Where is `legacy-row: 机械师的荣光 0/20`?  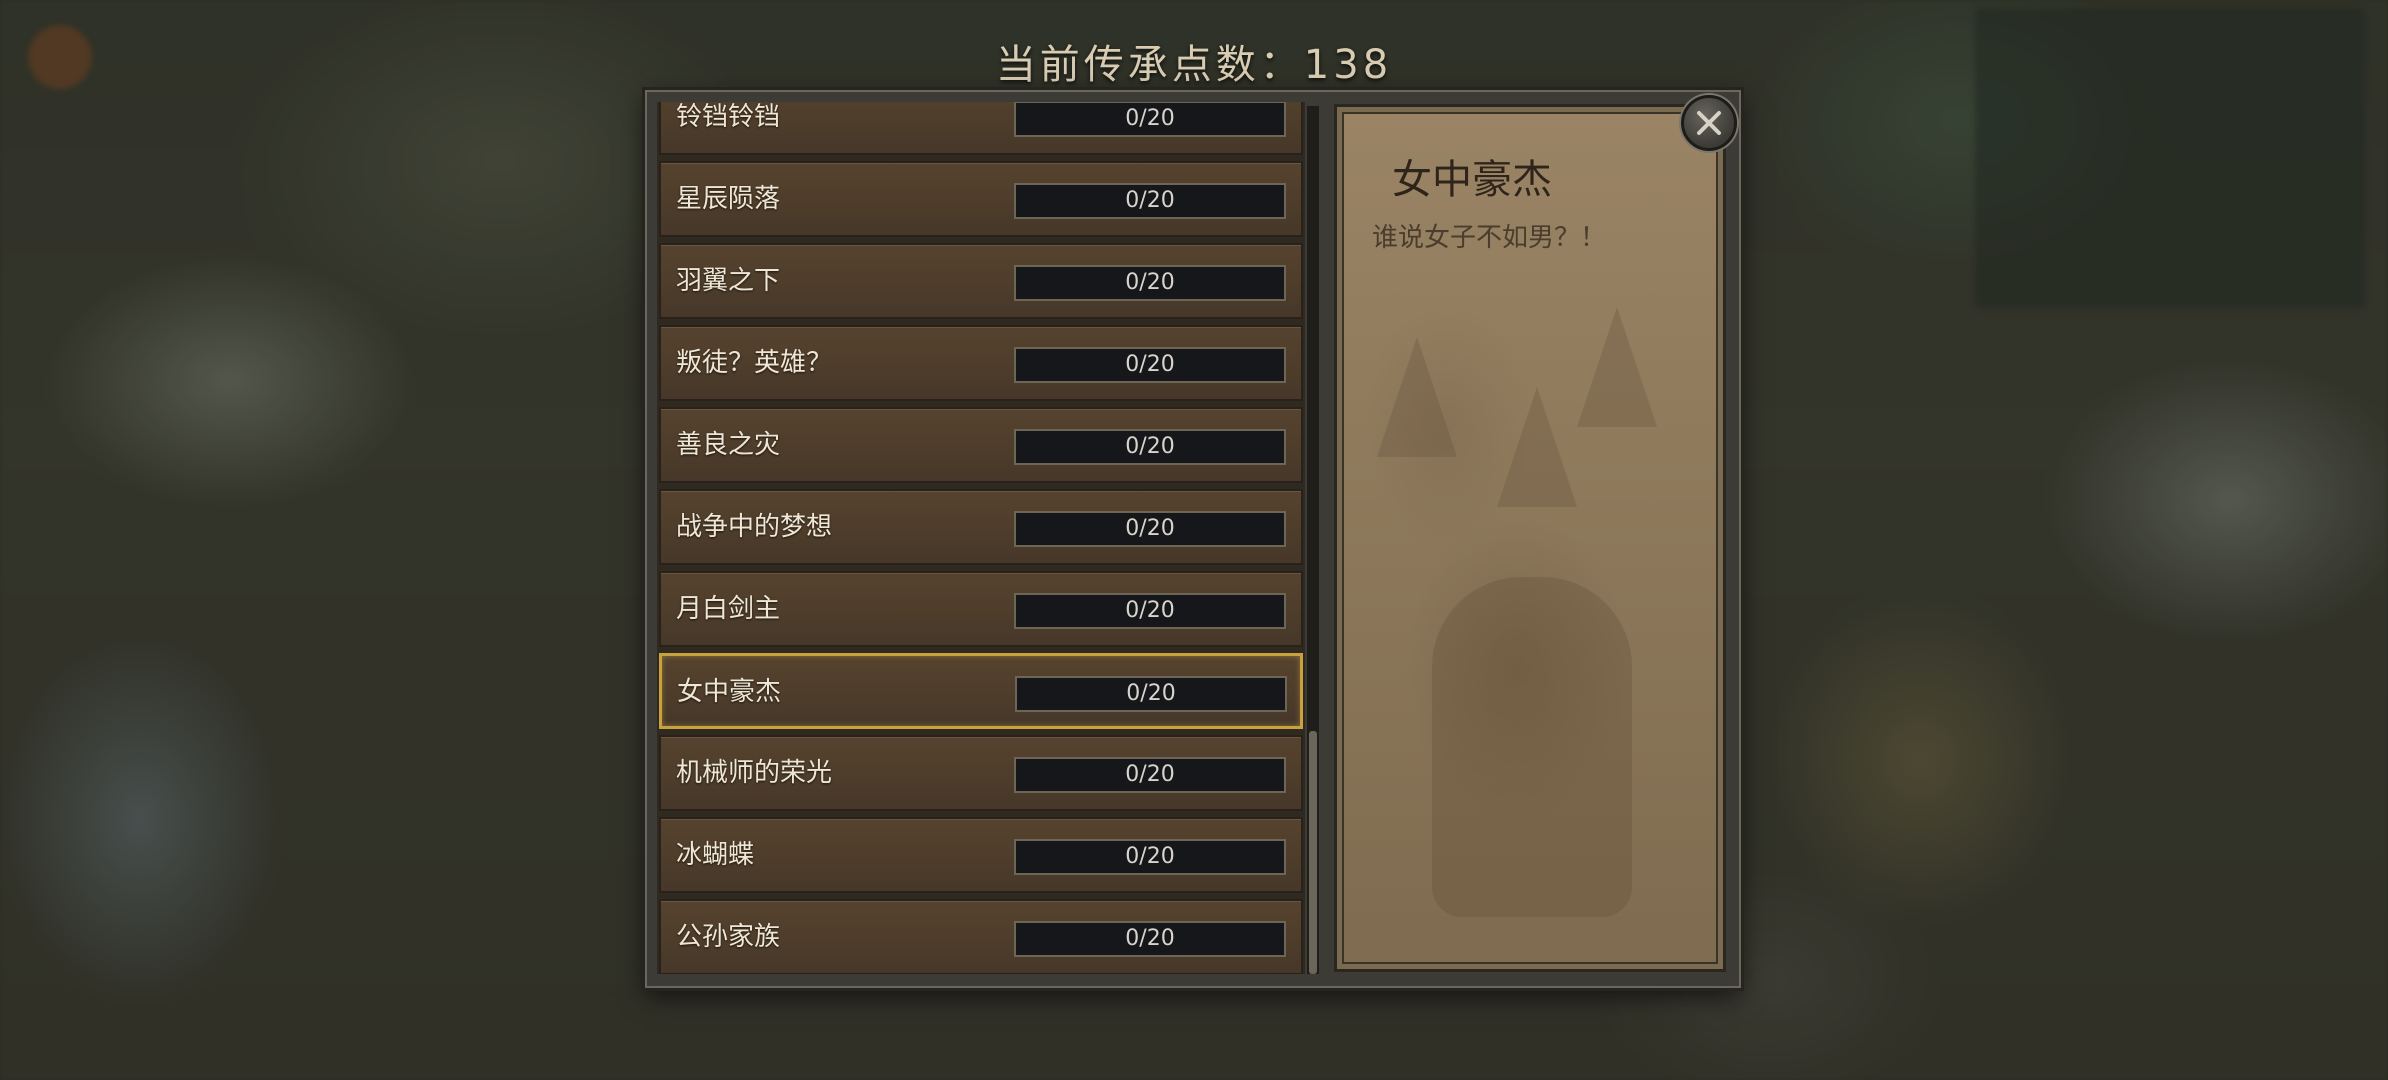 legacy-row: 机械师的荣光 0/20 is located at coordinates (981, 773).